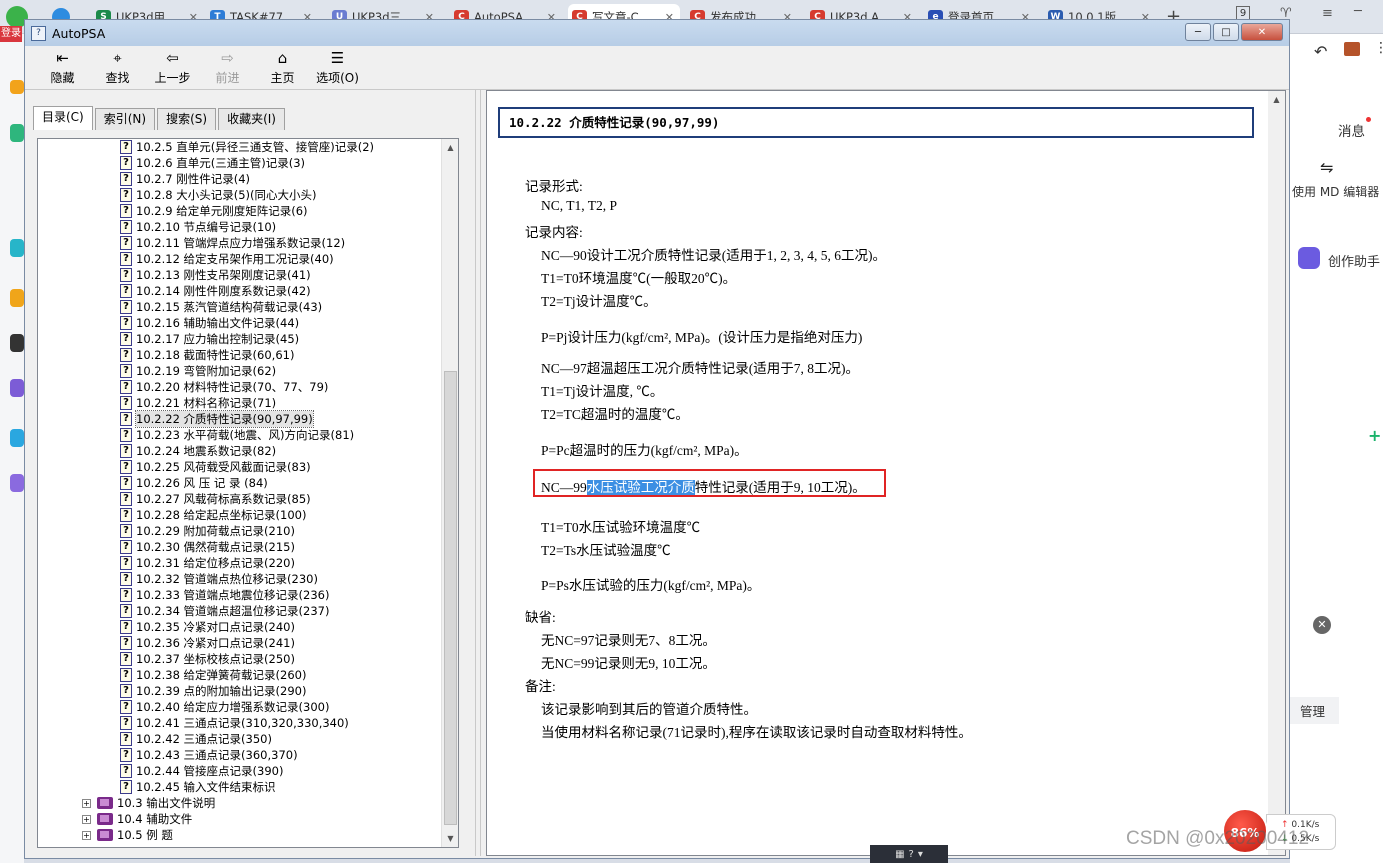 Image resolution: width=1383 pixels, height=863 pixels. What do you see at coordinates (207, 547) in the screenshot?
I see `tree-item: ? 10.2.30 偶然荷载点记录(215)` at bounding box center [207, 547].